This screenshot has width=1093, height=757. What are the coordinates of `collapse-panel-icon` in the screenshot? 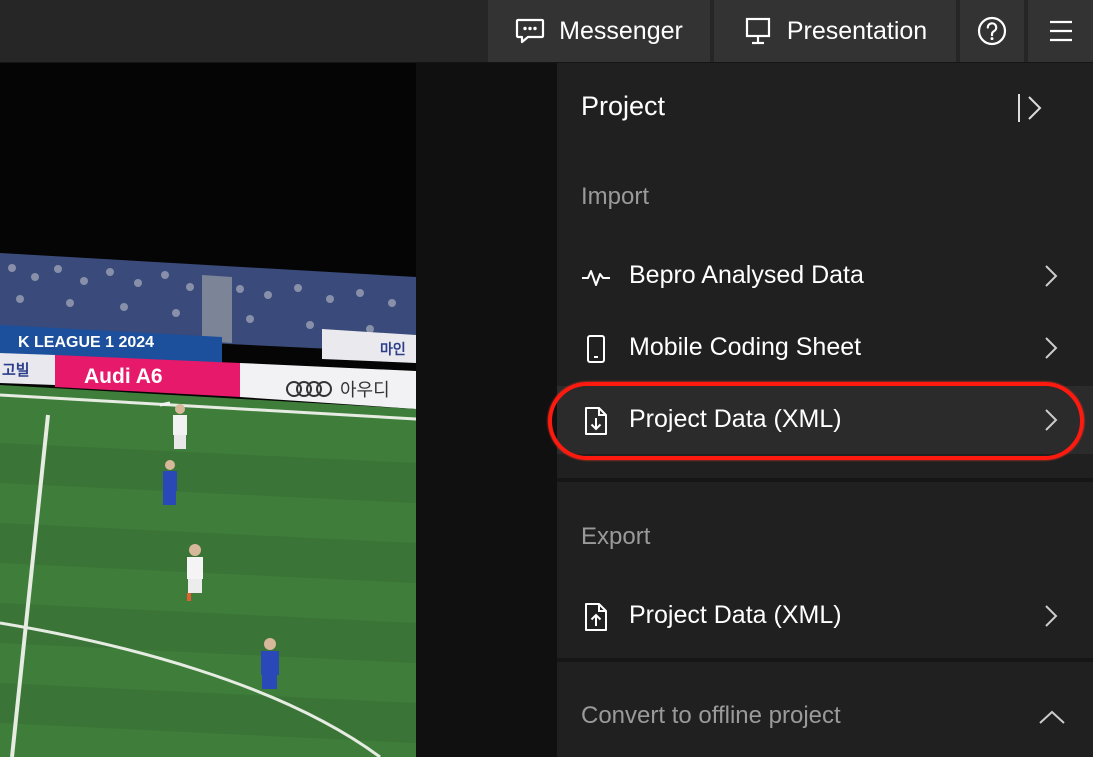 It's located at (1032, 108).